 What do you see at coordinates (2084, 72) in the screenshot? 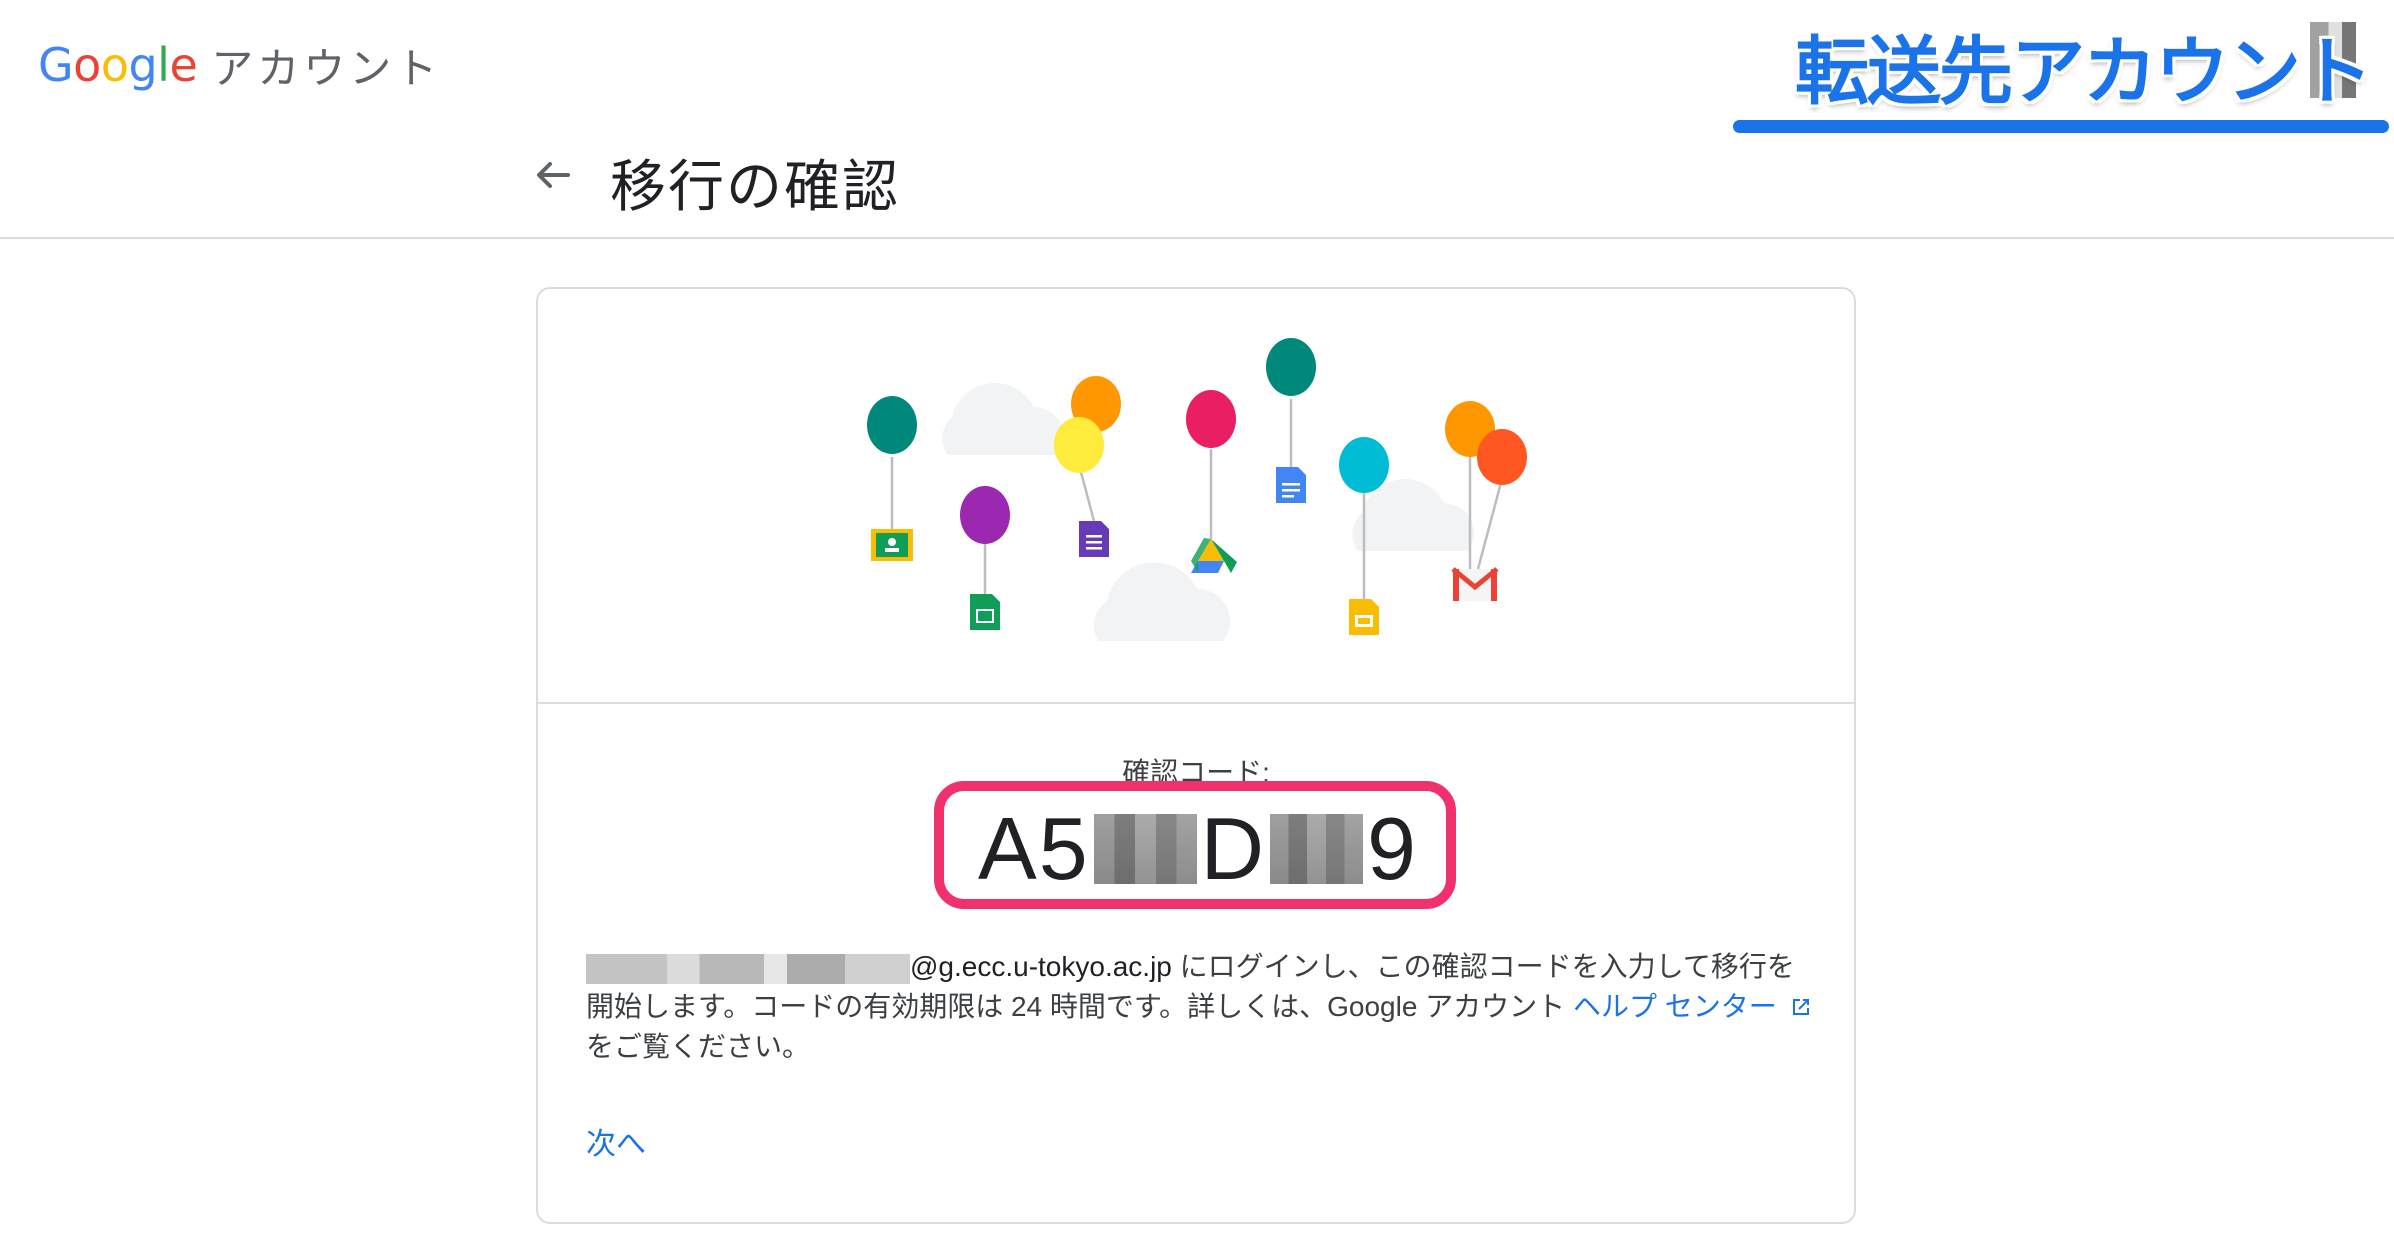
I see `badge-text: 転送先アカウント` at bounding box center [2084, 72].